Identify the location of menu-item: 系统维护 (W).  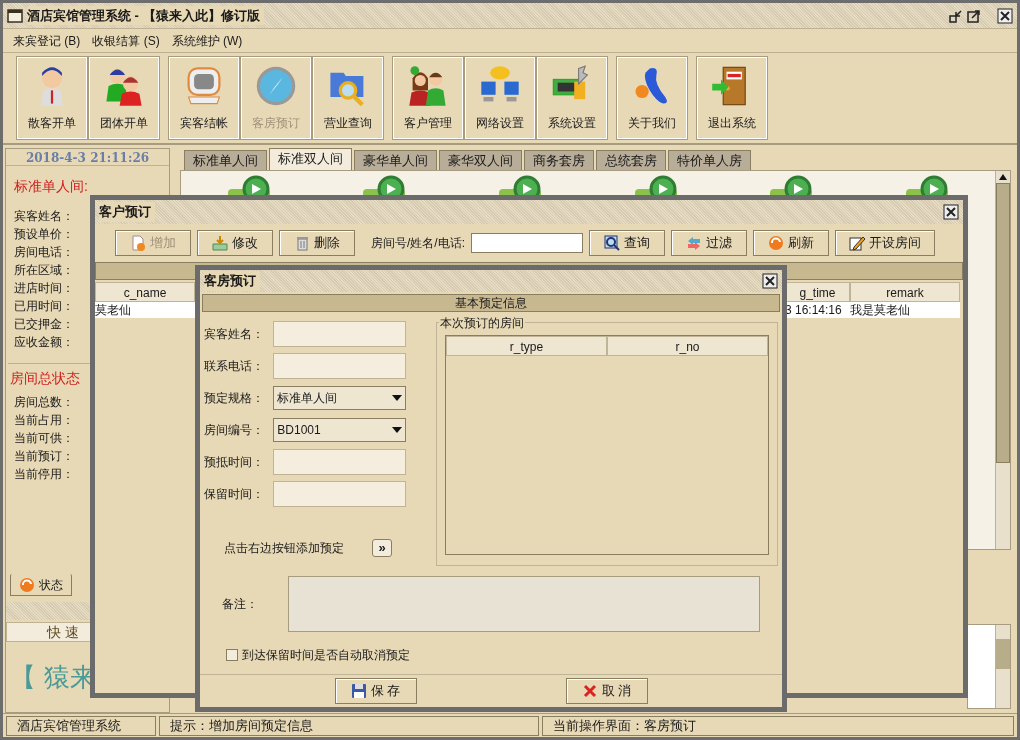
(207, 40).